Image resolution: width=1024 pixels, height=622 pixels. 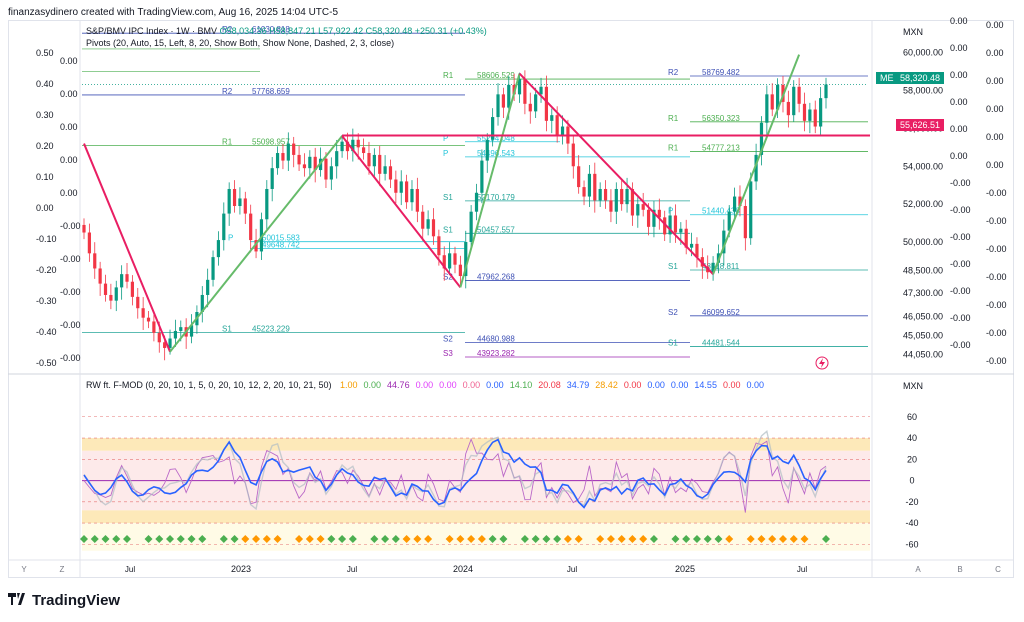 What do you see at coordinates (923, 270) in the screenshot?
I see `price-axis-tick: 48,500.00` at bounding box center [923, 270].